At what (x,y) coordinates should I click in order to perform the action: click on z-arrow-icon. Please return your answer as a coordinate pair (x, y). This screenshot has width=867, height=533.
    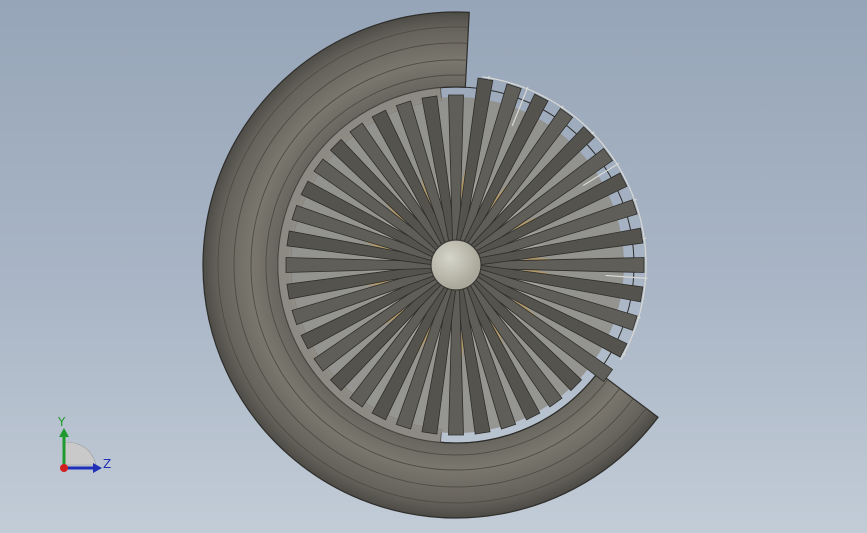
    Looking at the image, I should click on (97, 468).